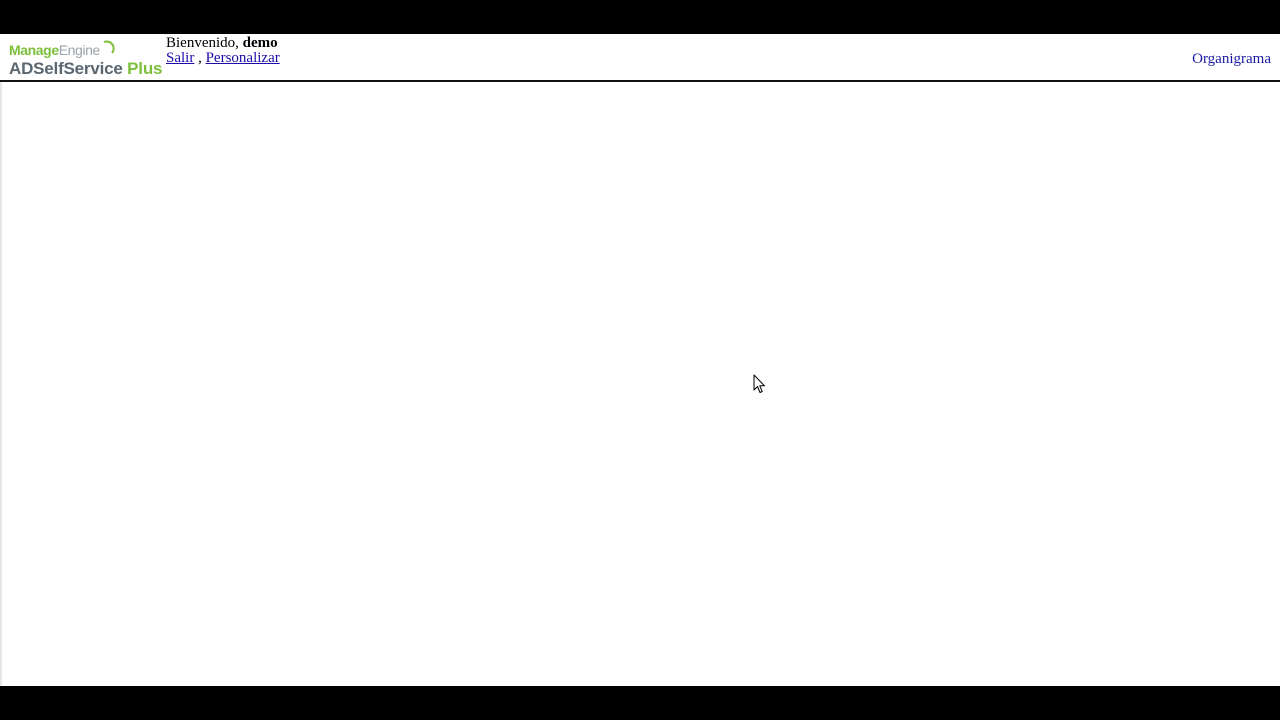  I want to click on logo-product-part2: Plus, so click(145, 68).